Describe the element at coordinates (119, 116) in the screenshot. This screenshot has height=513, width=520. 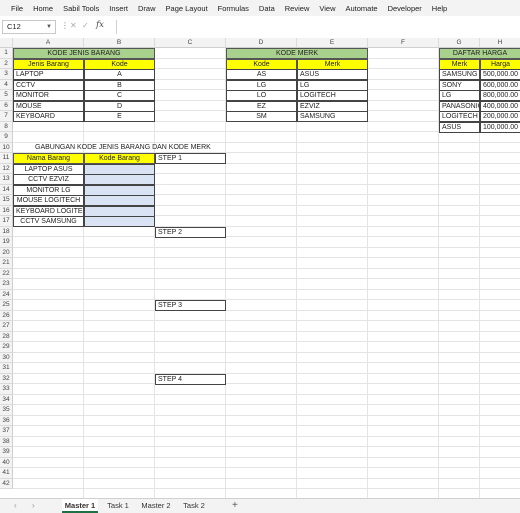
I see `jenis-cell-code: E` at that location.